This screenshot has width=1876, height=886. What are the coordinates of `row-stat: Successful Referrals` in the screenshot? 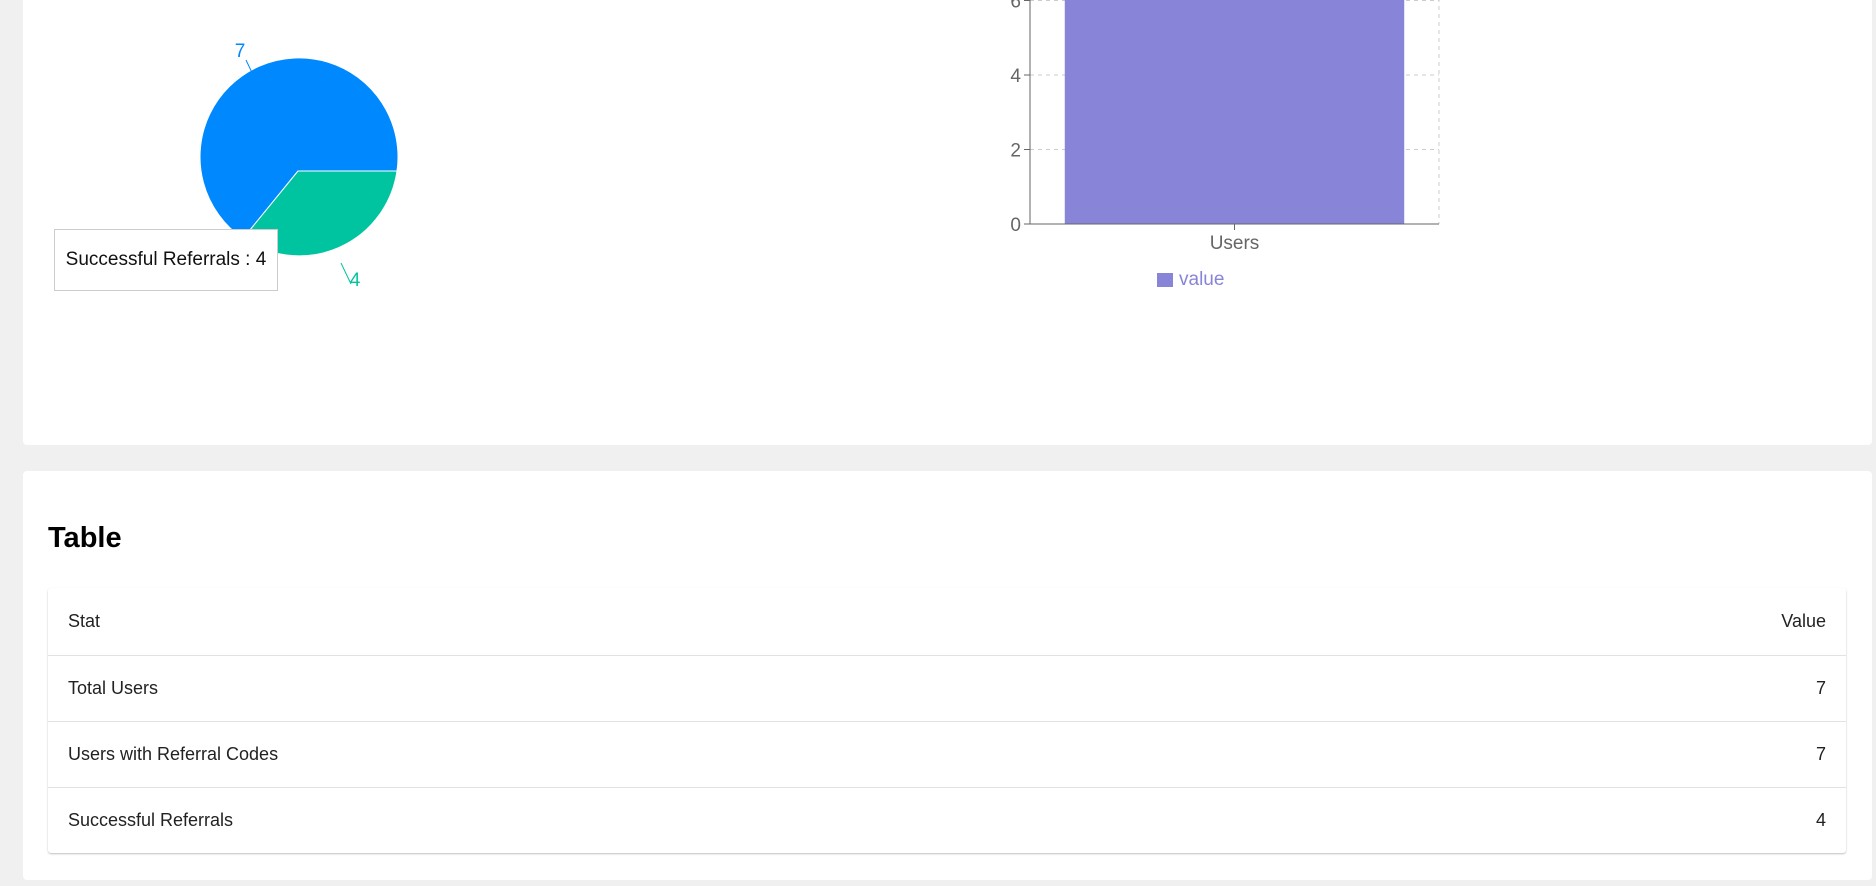 It's located at (151, 820).